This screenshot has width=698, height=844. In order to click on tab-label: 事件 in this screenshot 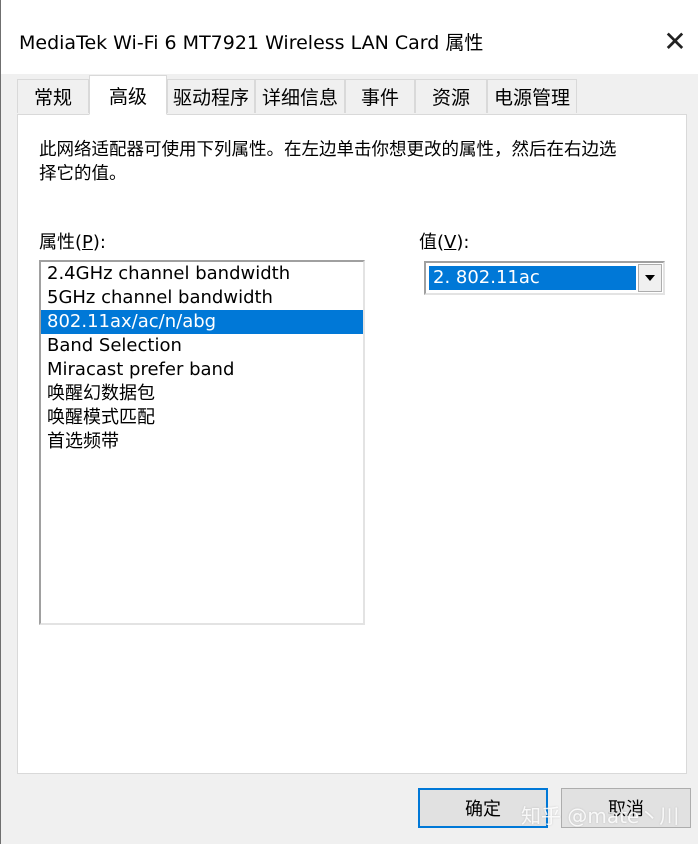, I will do `click(379, 98)`.